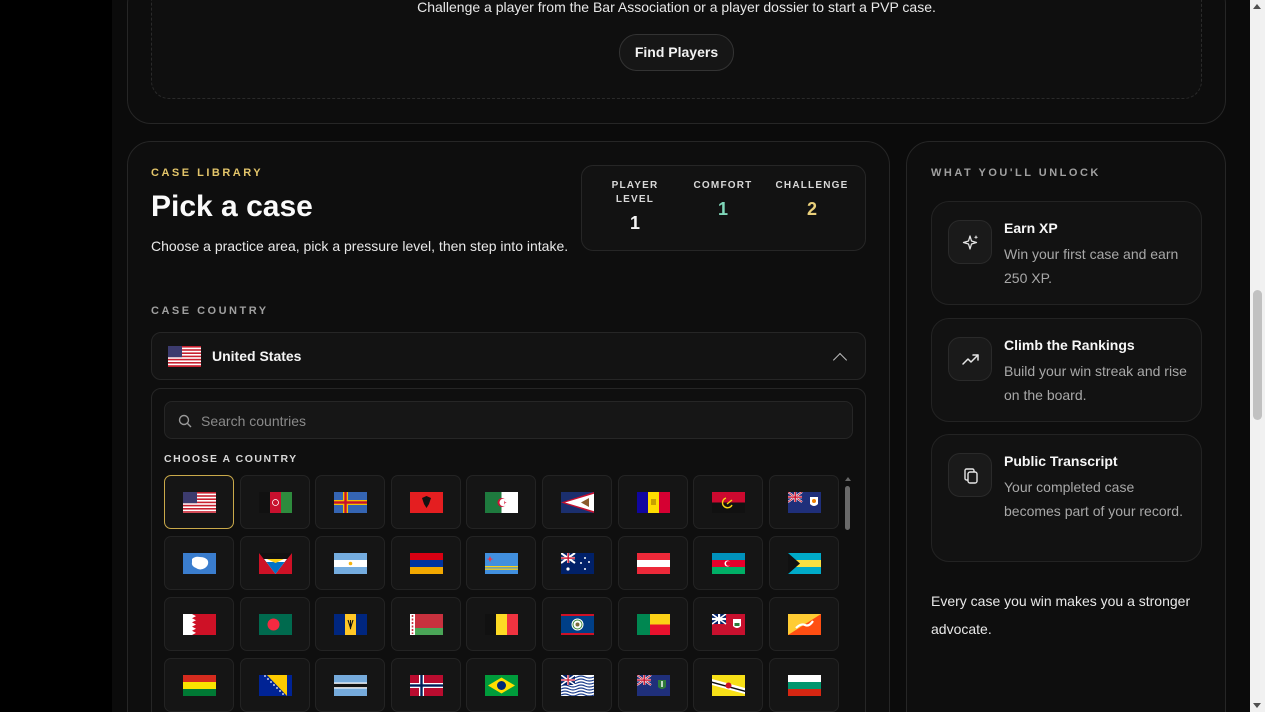  I want to click on flag-option-bs, so click(803, 563).